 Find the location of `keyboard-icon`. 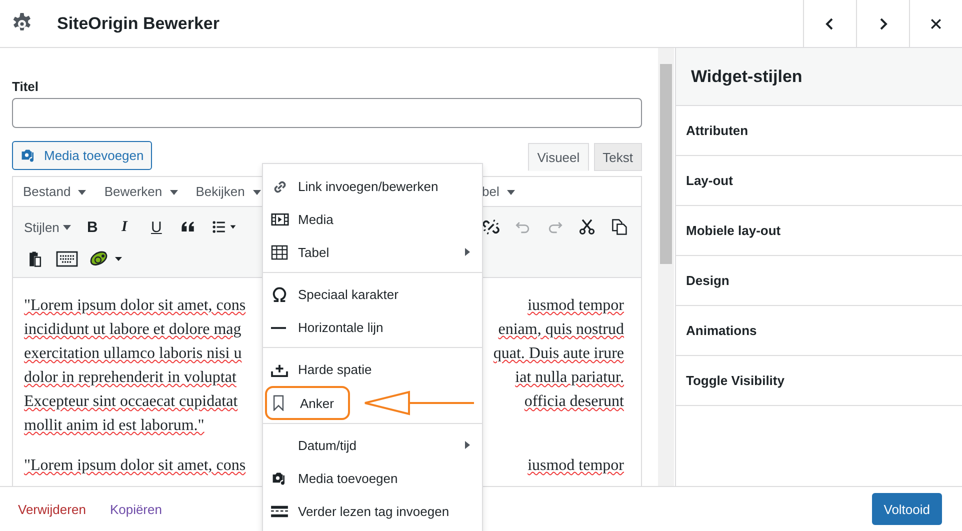

keyboard-icon is located at coordinates (67, 259).